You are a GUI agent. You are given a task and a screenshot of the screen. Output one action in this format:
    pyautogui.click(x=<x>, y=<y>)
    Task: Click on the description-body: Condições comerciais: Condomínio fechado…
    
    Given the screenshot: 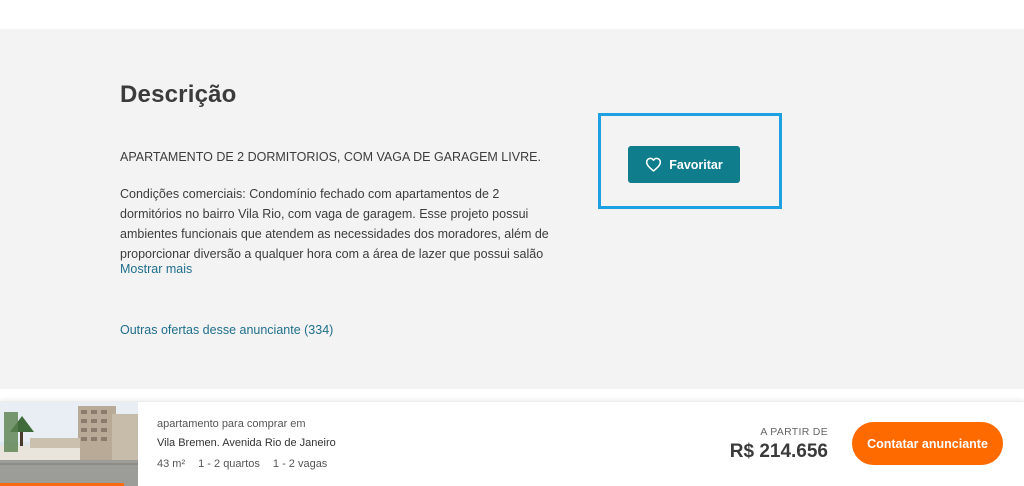 What is the action you would take?
    pyautogui.click(x=334, y=224)
    